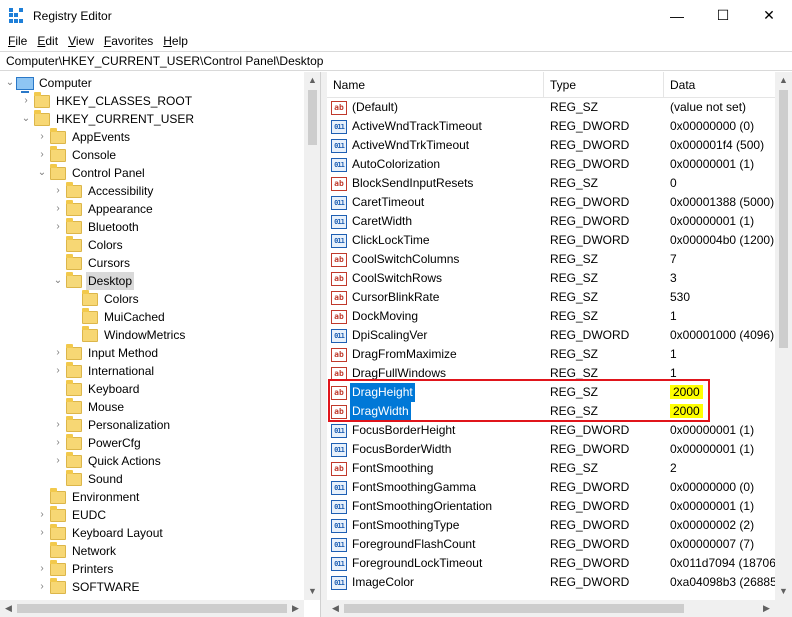 Image resolution: width=792 pixels, height=617 pixels. I want to click on tree-node: › Quick Actions, so click(107, 460).